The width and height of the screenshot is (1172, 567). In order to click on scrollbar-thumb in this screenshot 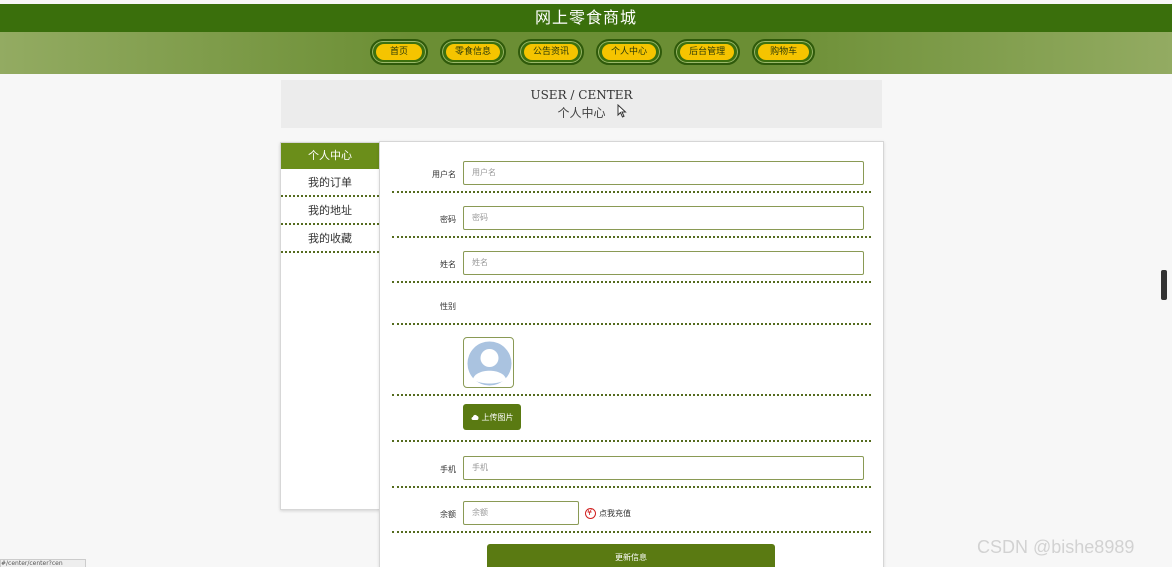, I will do `click(1164, 285)`.